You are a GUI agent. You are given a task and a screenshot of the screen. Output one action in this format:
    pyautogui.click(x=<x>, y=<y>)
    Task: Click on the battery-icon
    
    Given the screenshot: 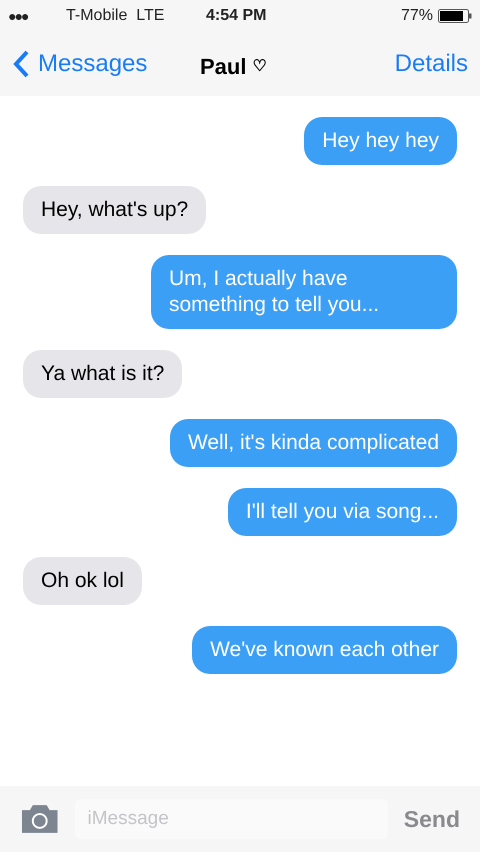 What is the action you would take?
    pyautogui.click(x=455, y=16)
    